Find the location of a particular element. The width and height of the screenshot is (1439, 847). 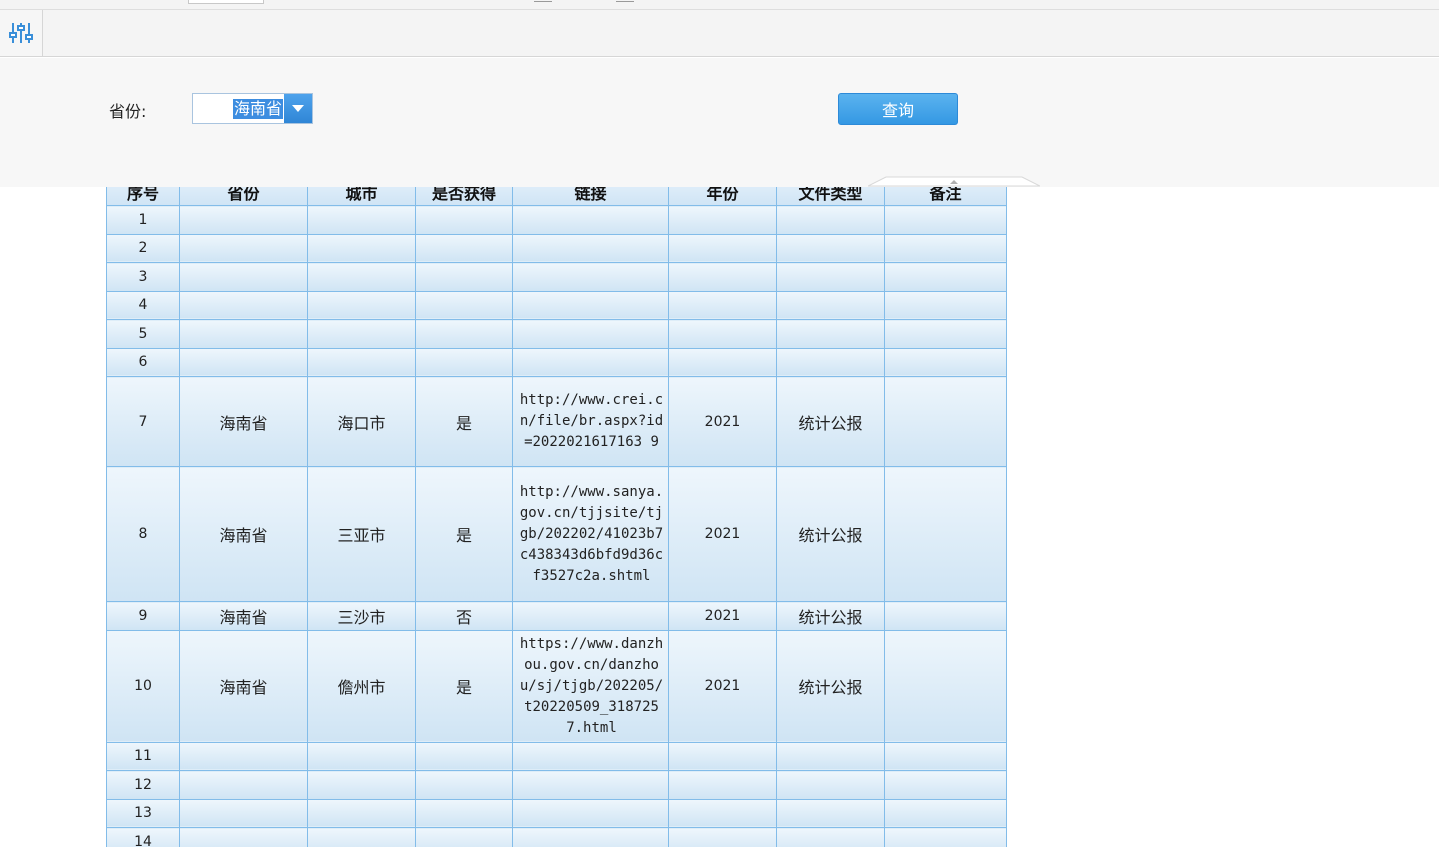

panel-collapse-handle is located at coordinates (954, 181).